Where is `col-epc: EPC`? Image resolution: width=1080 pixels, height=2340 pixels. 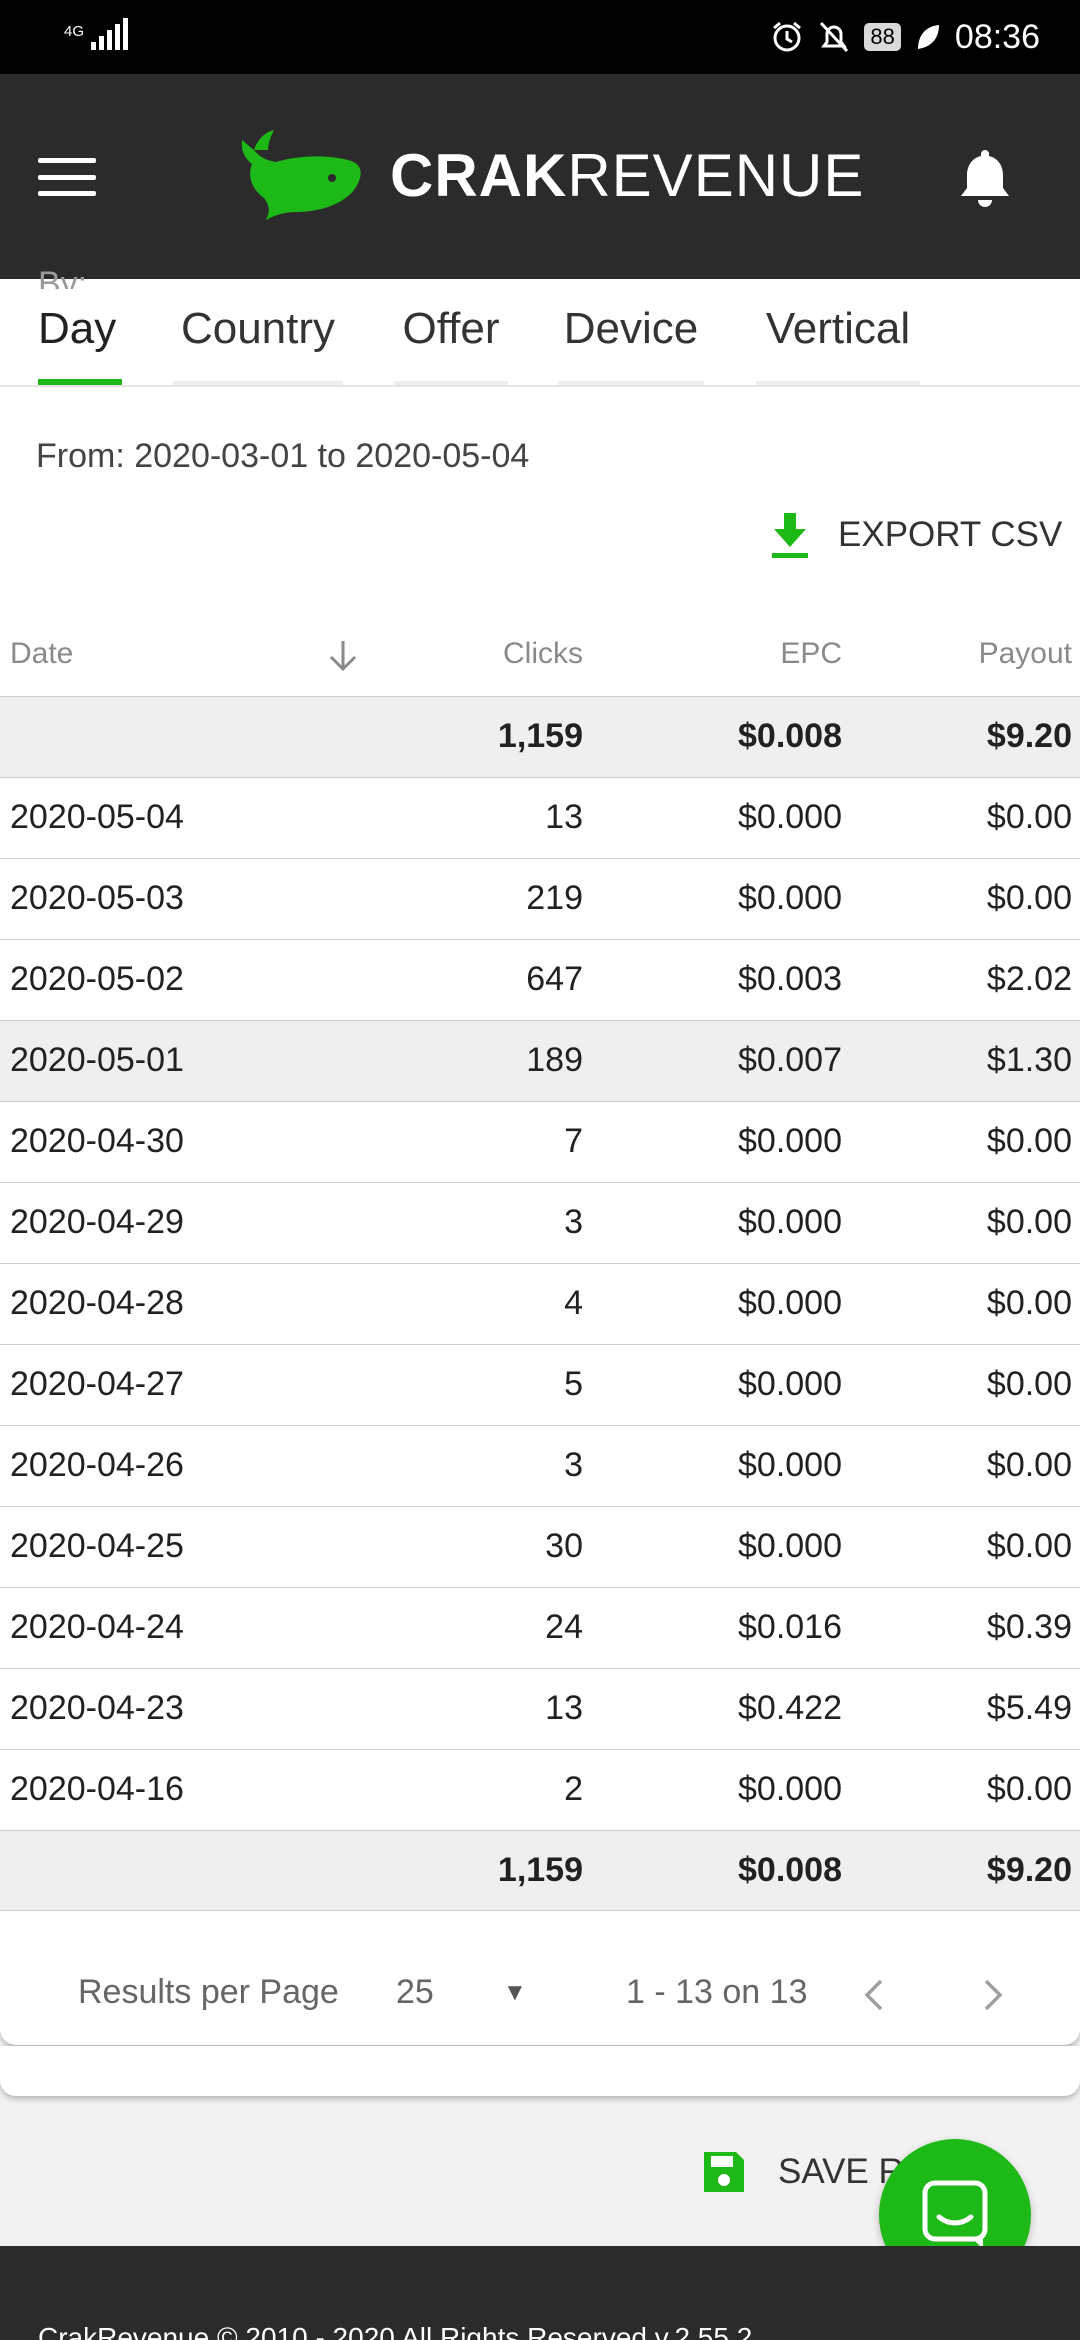
col-epc: EPC is located at coordinates (811, 654).